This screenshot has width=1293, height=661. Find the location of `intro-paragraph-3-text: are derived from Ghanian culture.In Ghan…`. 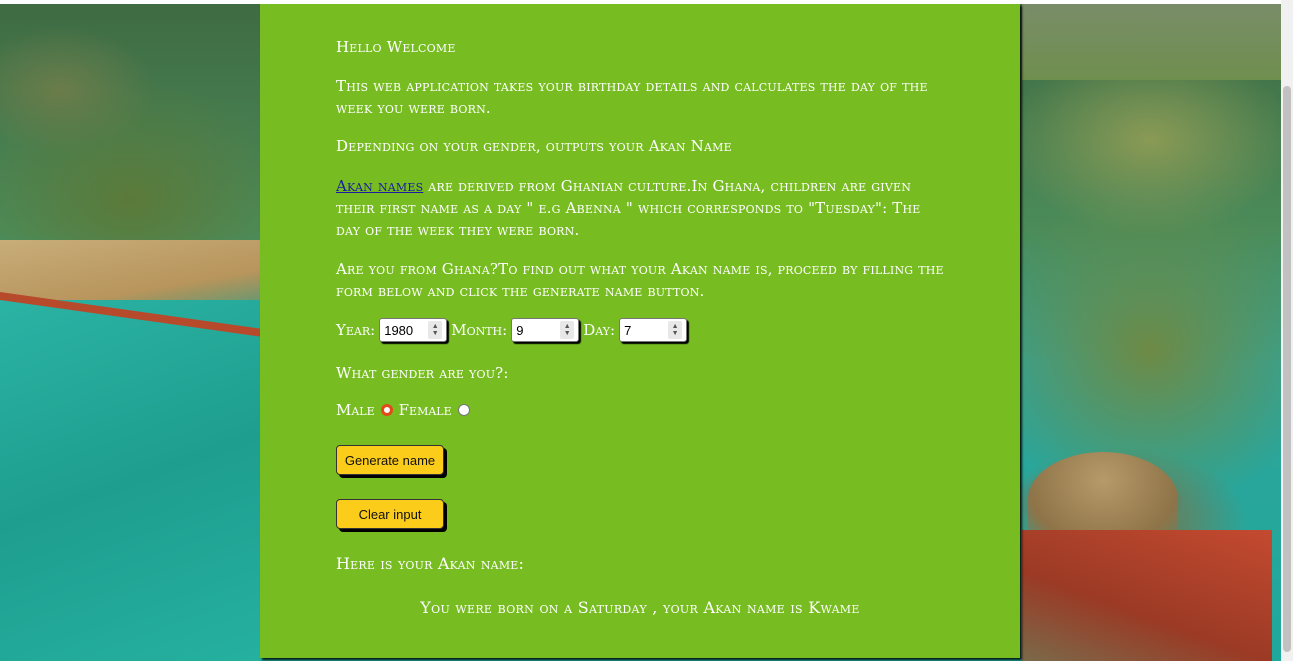

intro-paragraph-3-text: are derived from Ghanian culture.In Ghan… is located at coordinates (628, 208).